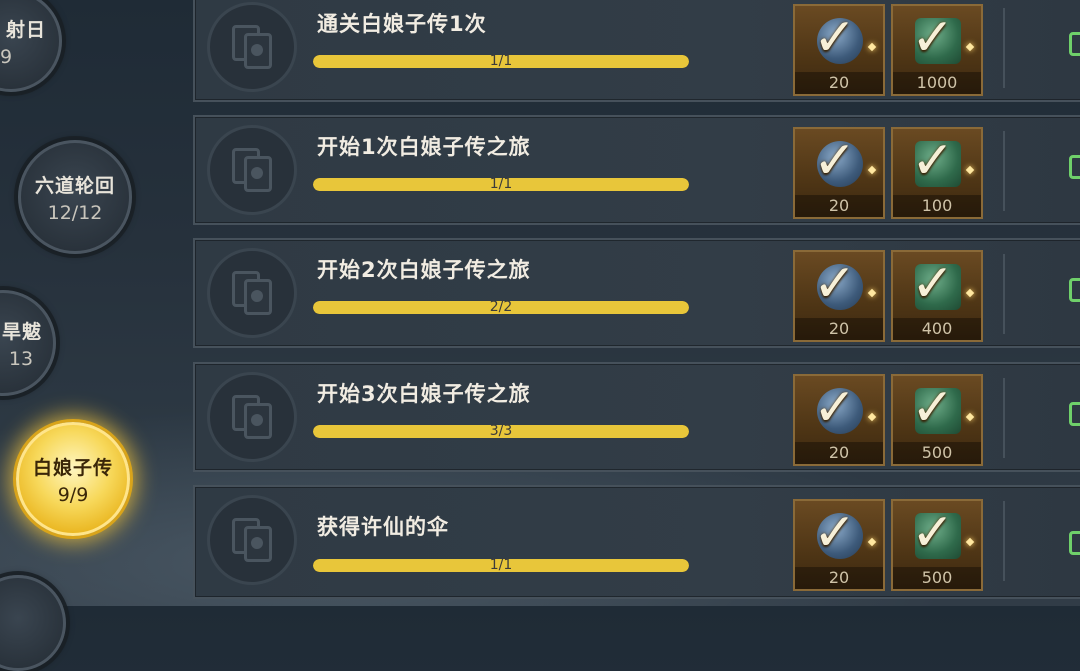  Describe the element at coordinates (424, 147) in the screenshot. I see `task-title: 开始1次白娘子传之旅` at that location.